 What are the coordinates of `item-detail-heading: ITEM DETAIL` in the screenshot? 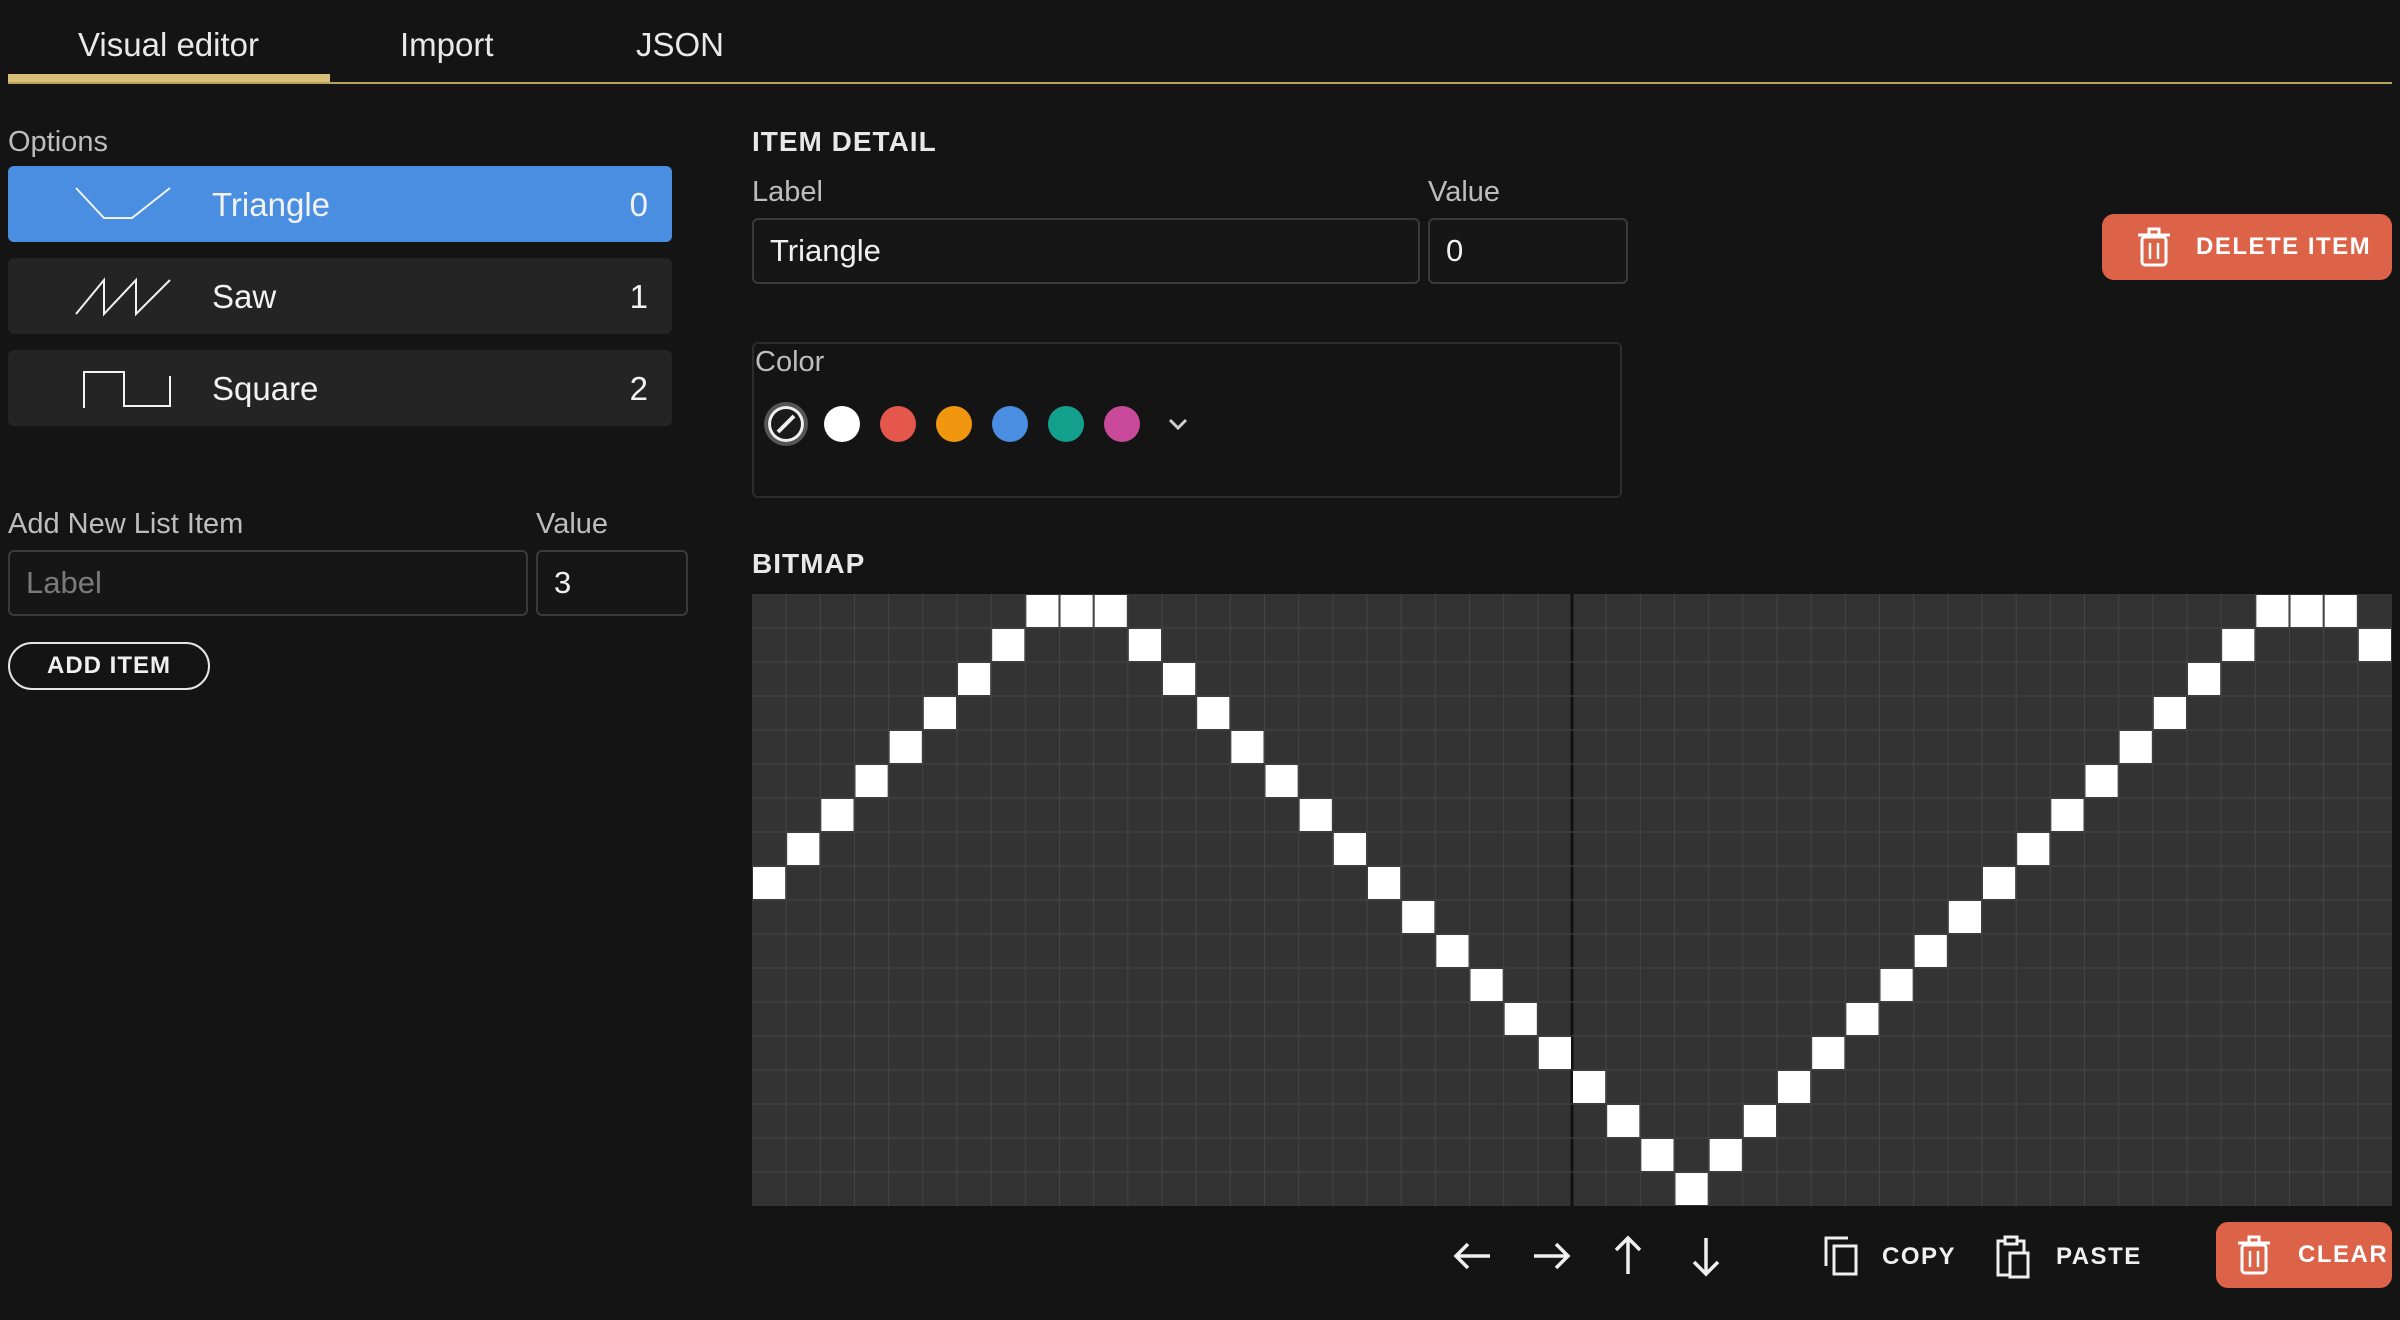 It's located at (844, 141).